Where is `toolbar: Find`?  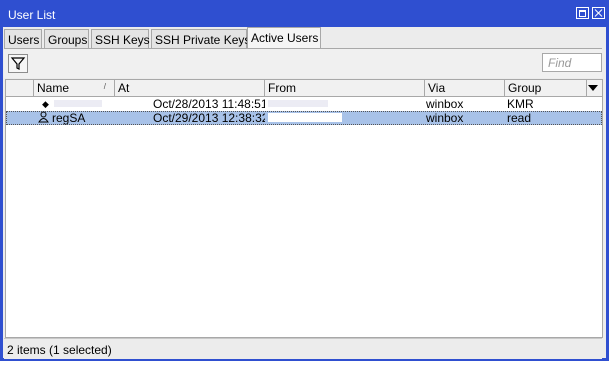
toolbar: Find is located at coordinates (303, 63).